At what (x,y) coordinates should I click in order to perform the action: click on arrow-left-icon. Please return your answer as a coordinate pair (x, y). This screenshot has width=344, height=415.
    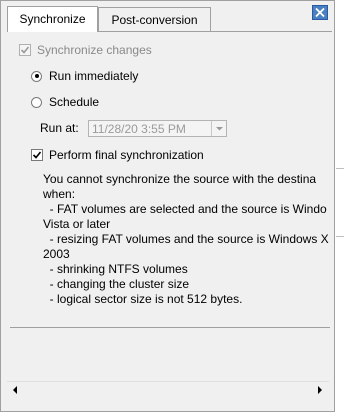
    Looking at the image, I should click on (15, 390).